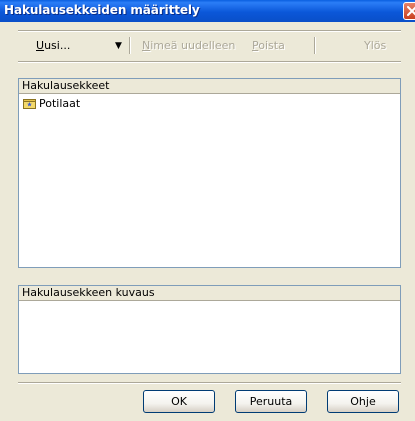 This screenshot has height=421, width=415. Describe the element at coordinates (40, 45) in the screenshot. I see `new-button-accel: U` at that location.